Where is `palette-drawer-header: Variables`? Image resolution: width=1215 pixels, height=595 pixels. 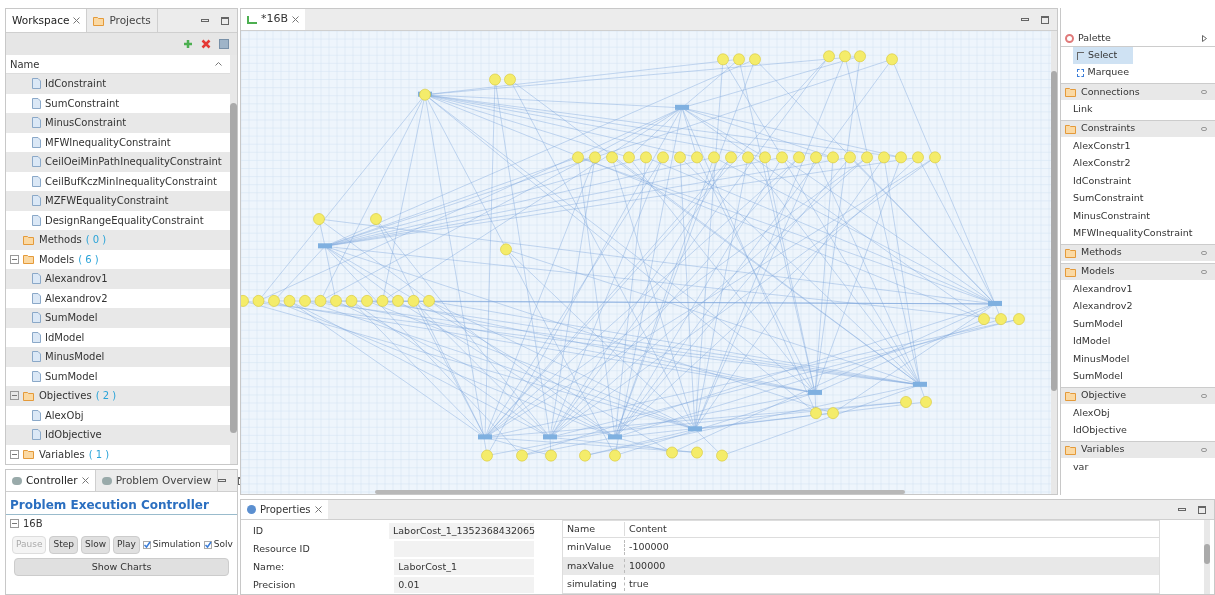
palette-drawer-header: Variables is located at coordinates (1138, 449).